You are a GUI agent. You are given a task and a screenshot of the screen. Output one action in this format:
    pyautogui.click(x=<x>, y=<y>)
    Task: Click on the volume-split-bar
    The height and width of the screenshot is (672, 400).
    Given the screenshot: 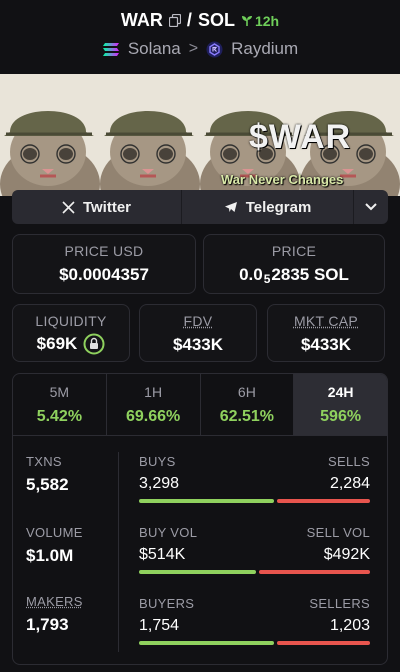 What is the action you would take?
    pyautogui.click(x=254, y=572)
    